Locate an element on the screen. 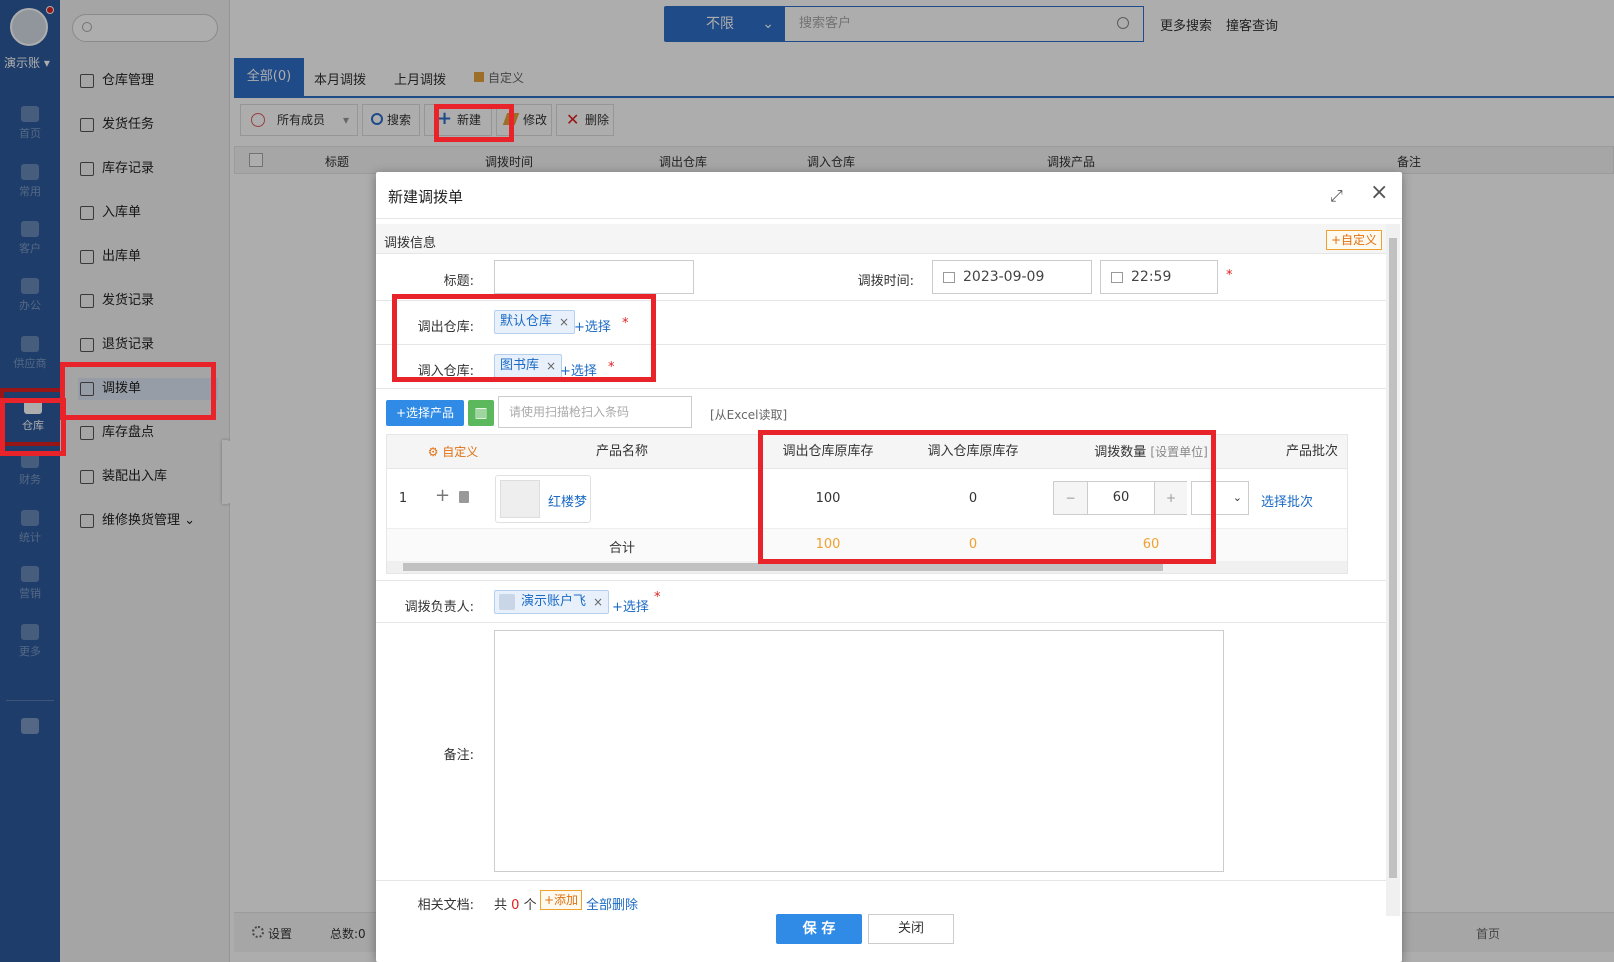  rail-item-label: 办公 is located at coordinates (30, 305).